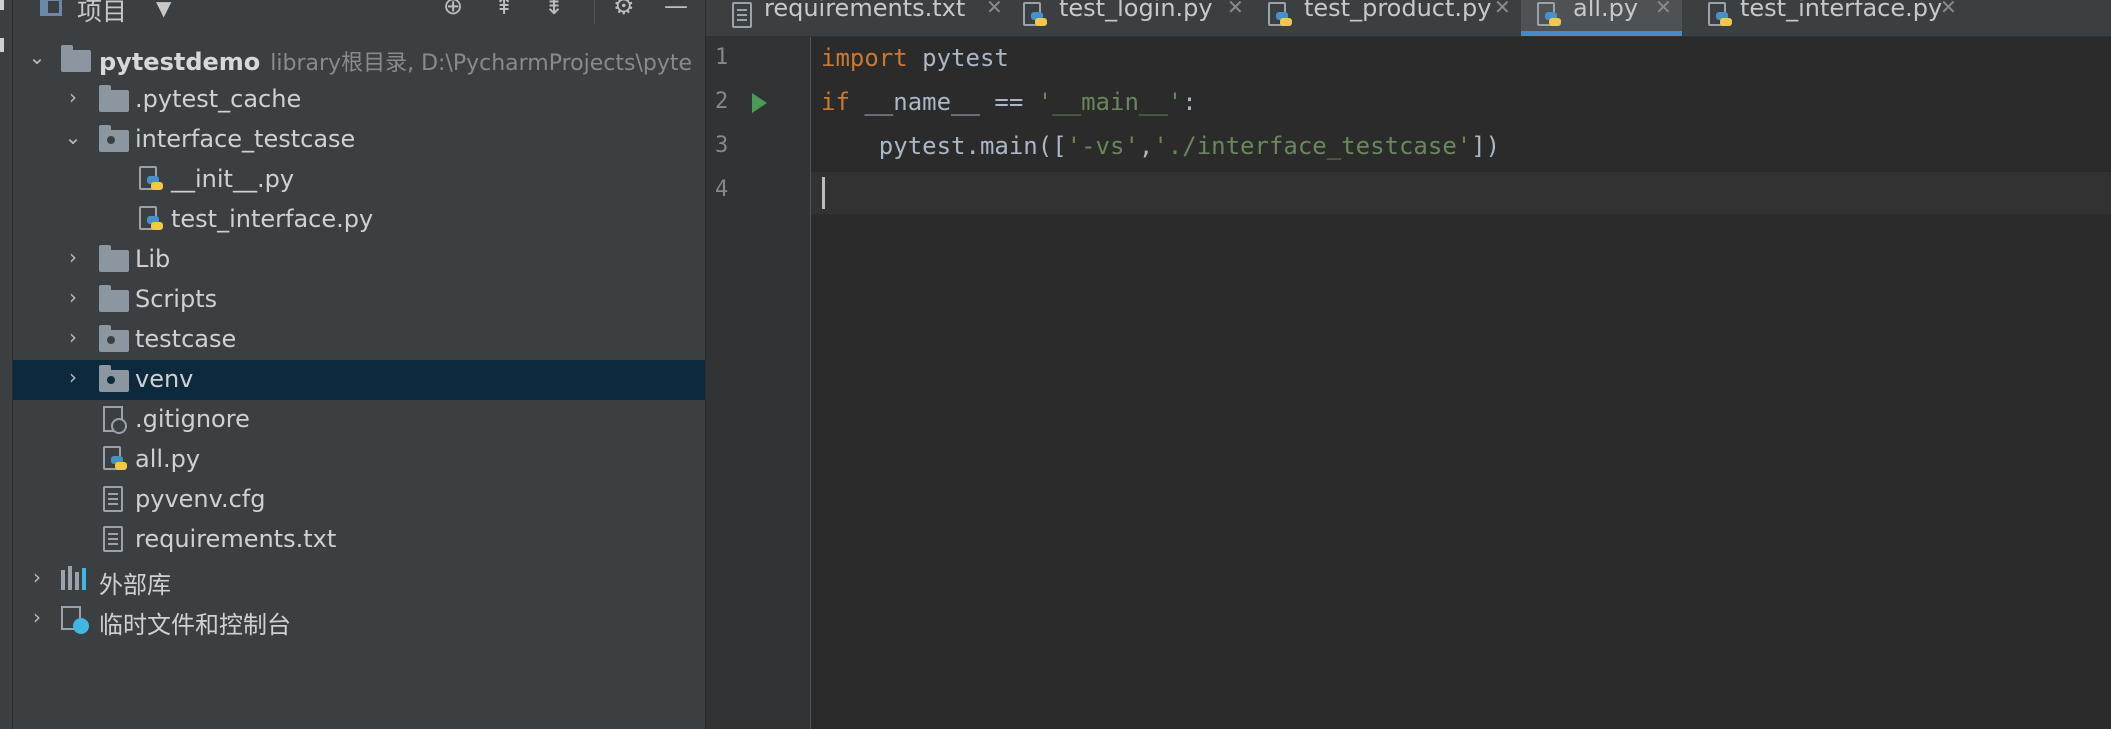 The height and width of the screenshot is (729, 2111). I want to click on tree-item-test-interface-py: test_interface.py, so click(359, 220).